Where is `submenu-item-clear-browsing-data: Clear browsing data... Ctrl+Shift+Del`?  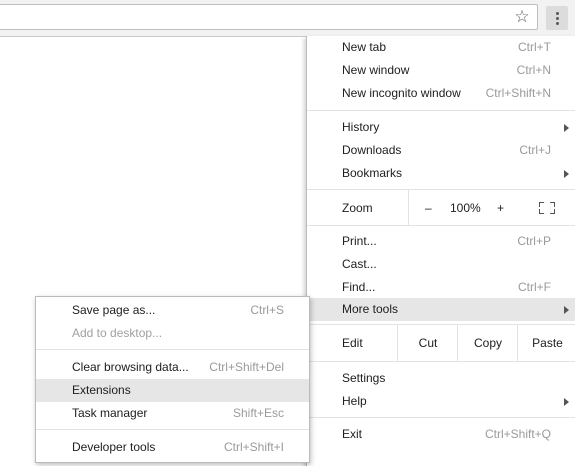
submenu-item-clear-browsing-data: Clear browsing data... Ctrl+Shift+Del is located at coordinates (172, 367).